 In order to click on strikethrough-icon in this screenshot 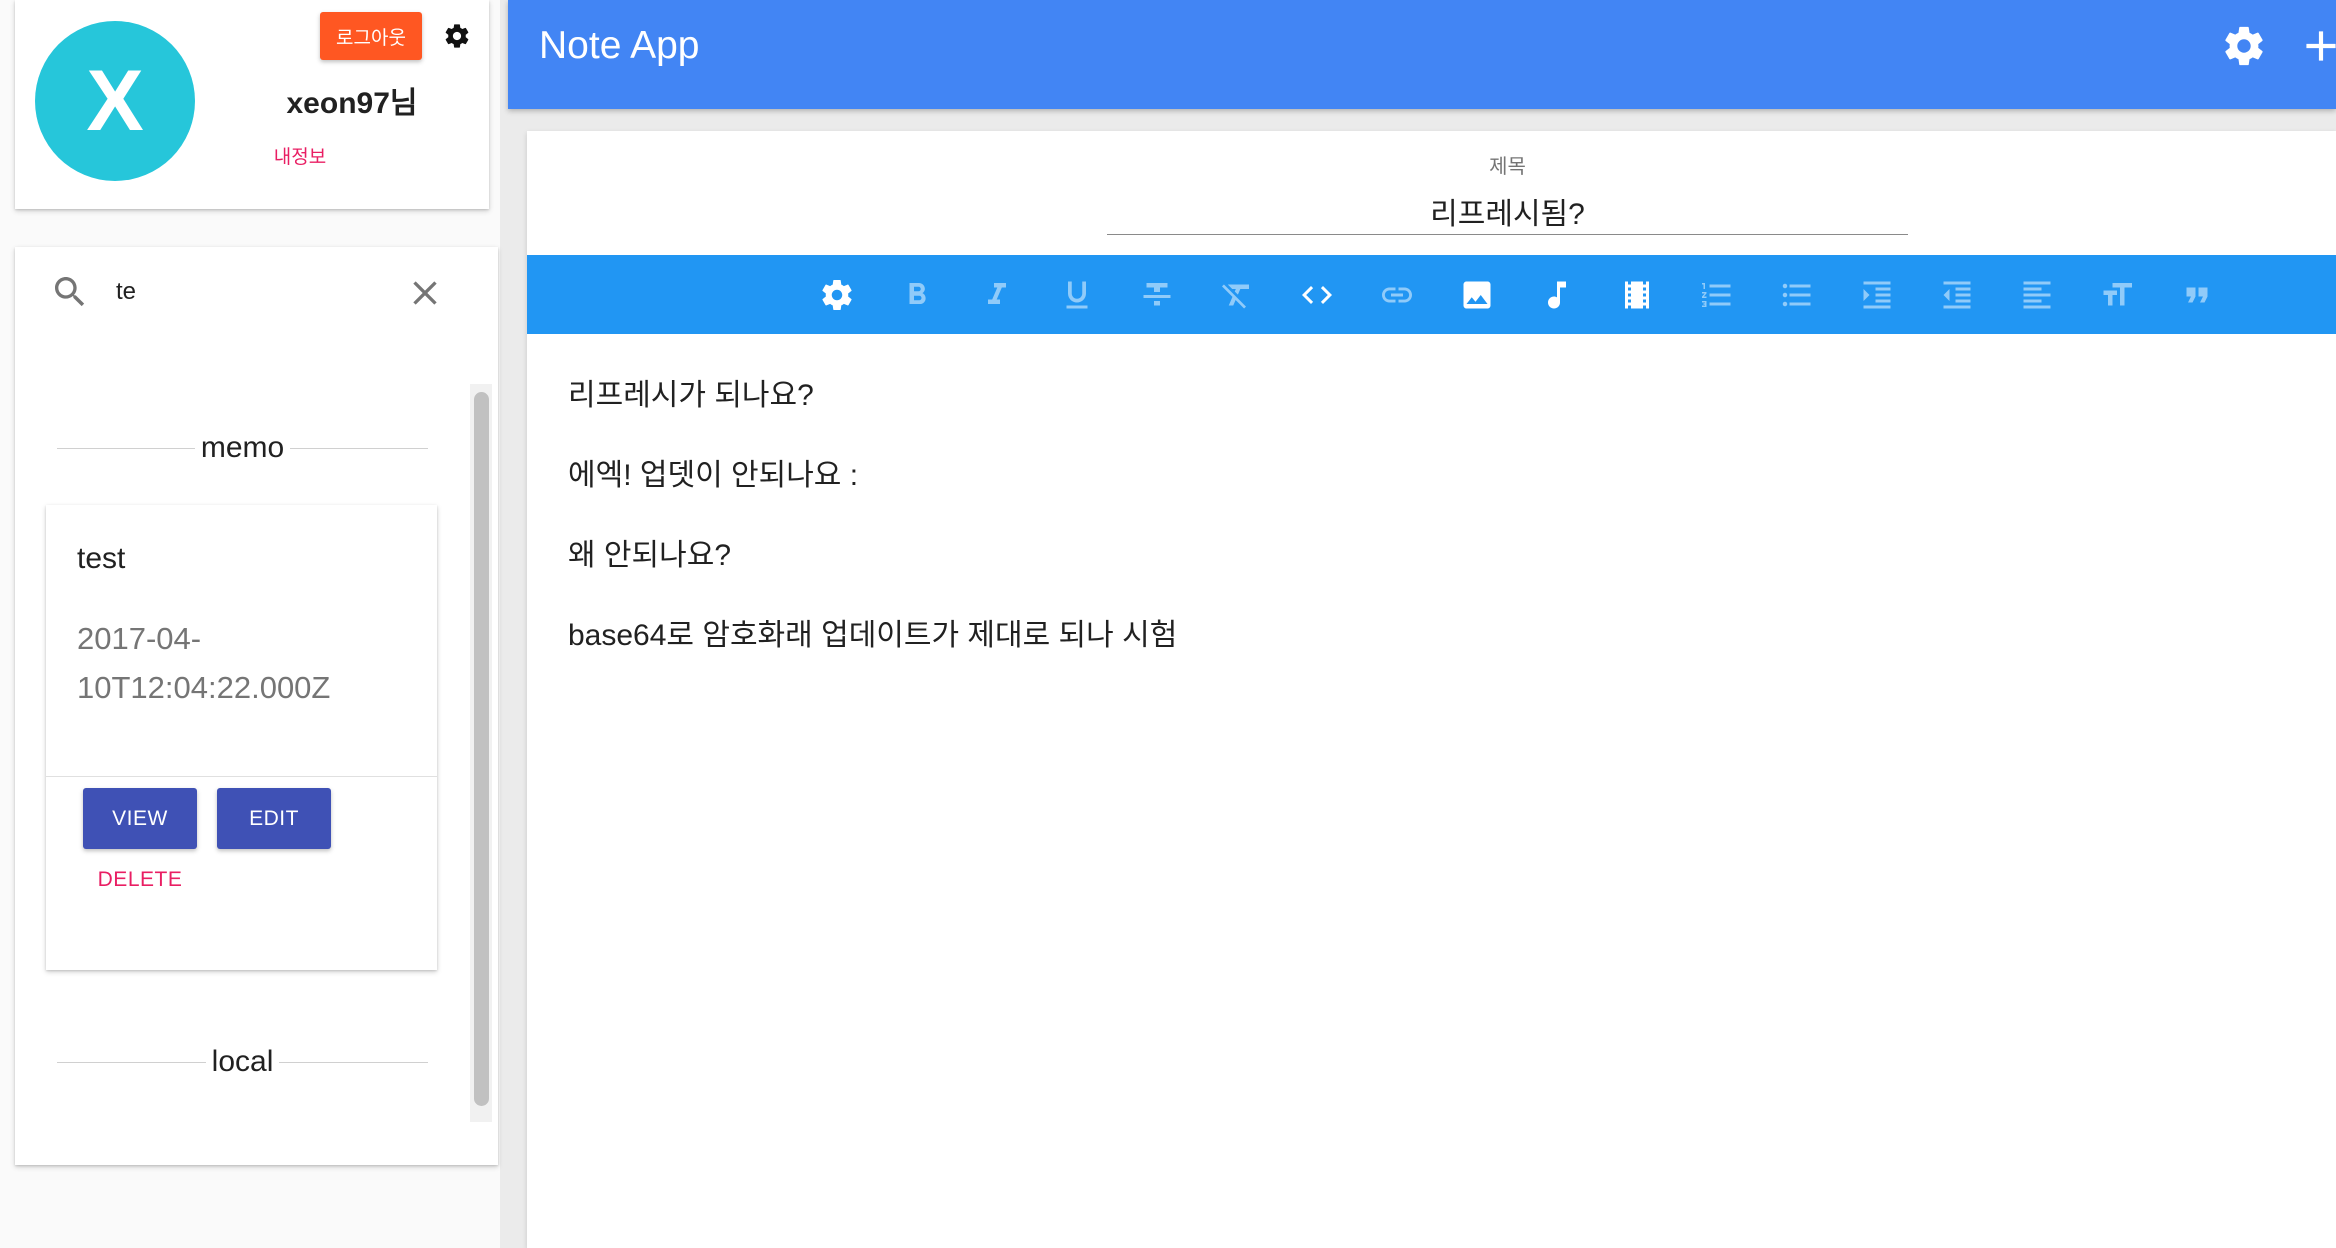, I will do `click(1157, 293)`.